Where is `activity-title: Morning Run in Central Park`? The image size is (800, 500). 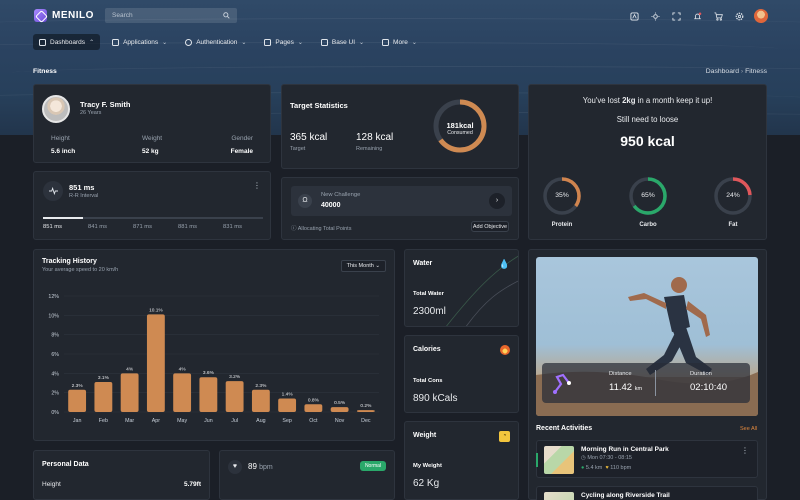 activity-title: Morning Run in Central Park is located at coordinates (625, 449).